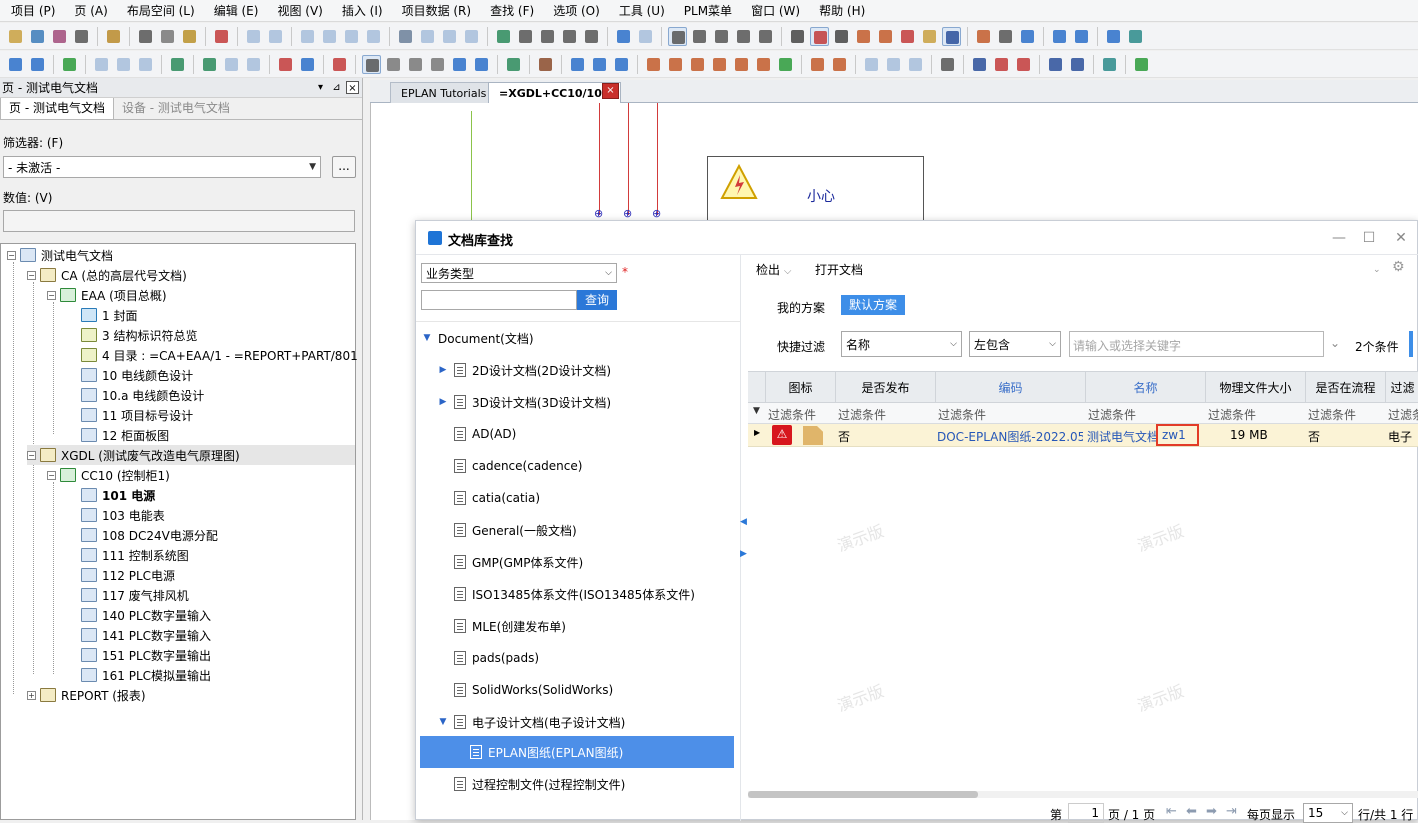 The width and height of the screenshot is (1418, 823). I want to click on connect-icon, so click(1141, 64).